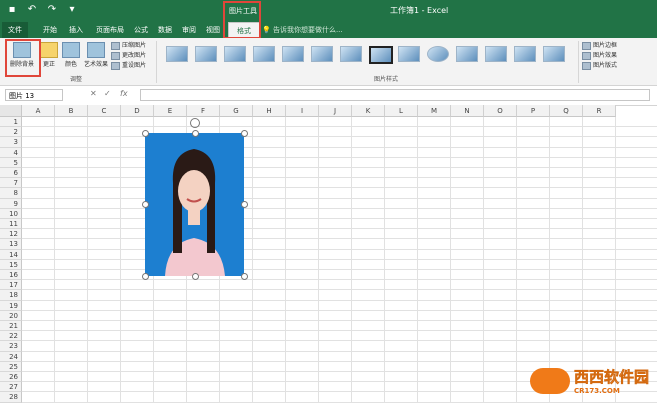 The image size is (657, 403). Describe the element at coordinates (599, 111) in the screenshot. I see `column-header-r: R` at that location.